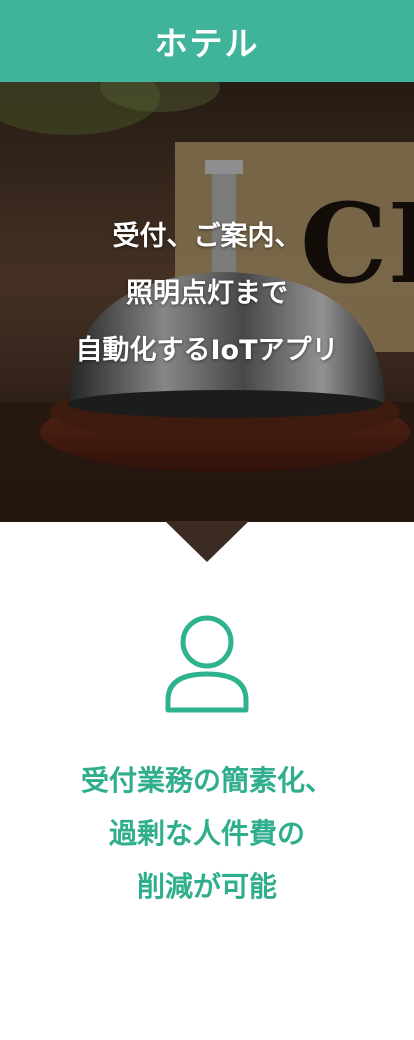 Image resolution: width=414 pixels, height=1040 pixels. I want to click on hero-line-3: 自動化するIoTアプリ, so click(207, 350).